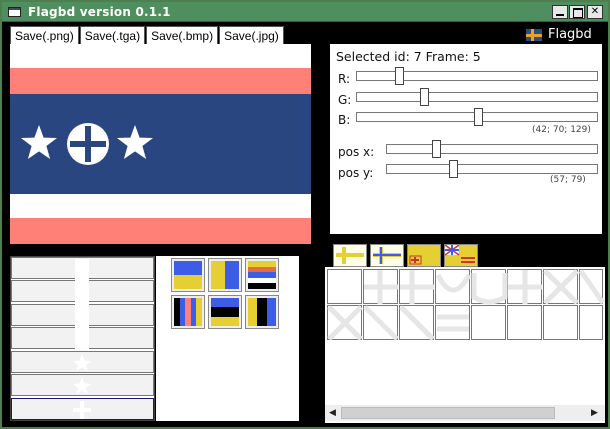  I want to click on window-menu-icon, so click(14, 12).